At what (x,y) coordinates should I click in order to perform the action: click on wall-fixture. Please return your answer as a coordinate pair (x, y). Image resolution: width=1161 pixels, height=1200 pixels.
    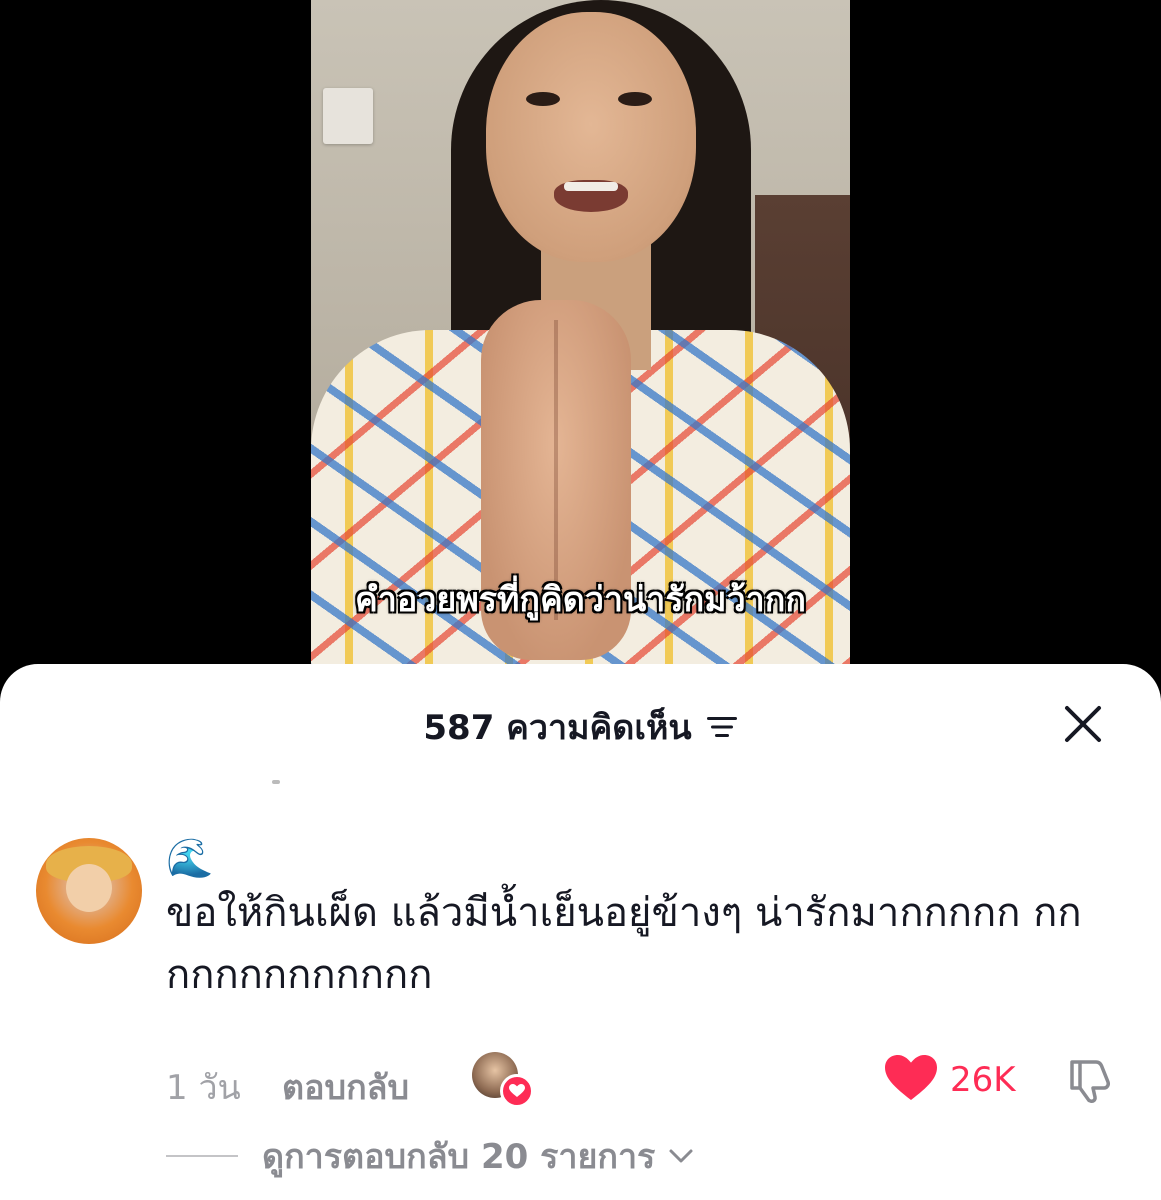
    Looking at the image, I should click on (348, 116).